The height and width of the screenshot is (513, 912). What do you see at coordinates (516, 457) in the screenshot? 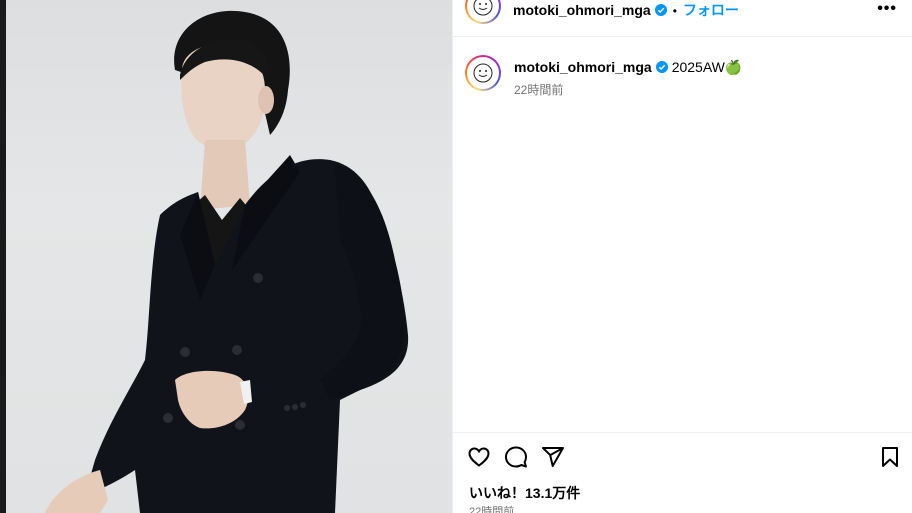
I see `comment-bubble-icon` at bounding box center [516, 457].